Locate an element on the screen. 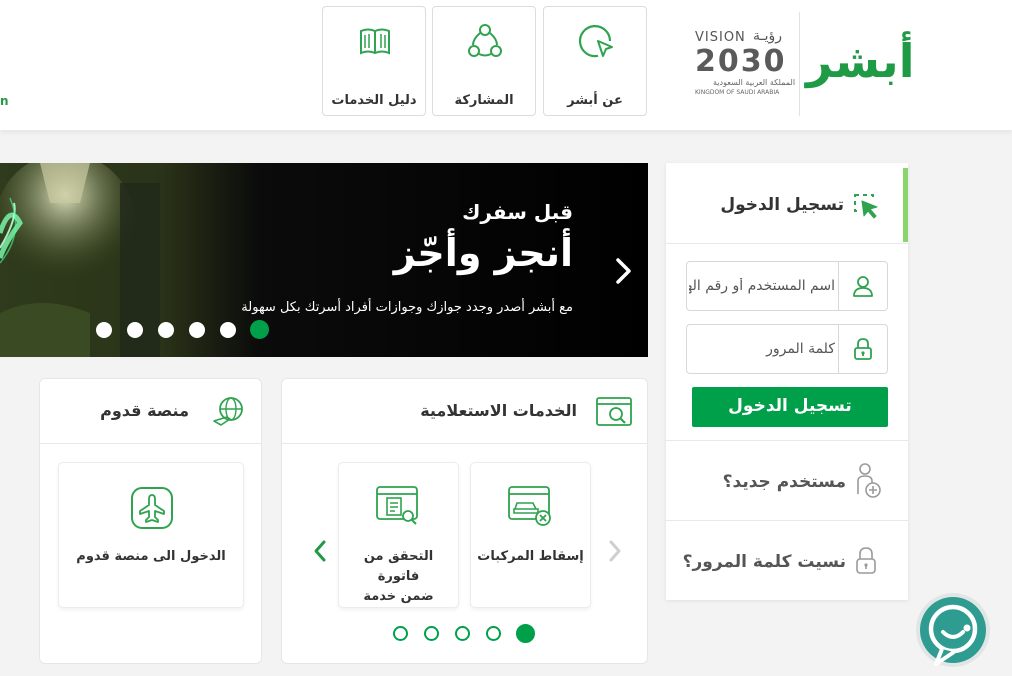  chat-assistant-button is located at coordinates (953, 632).